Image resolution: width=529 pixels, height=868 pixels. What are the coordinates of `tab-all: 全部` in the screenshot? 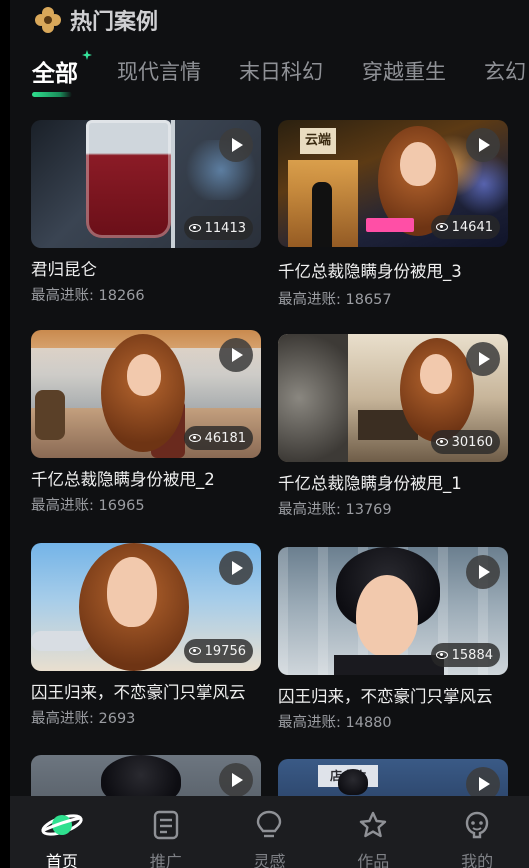 It's located at (62, 69).